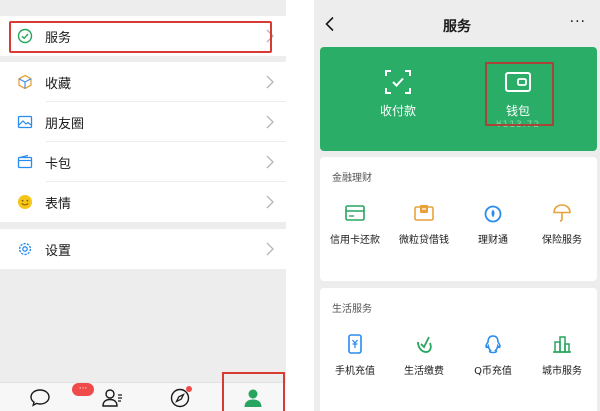 This screenshot has width=600, height=411. I want to click on menu-item-moments: 朋友圈, so click(143, 122).